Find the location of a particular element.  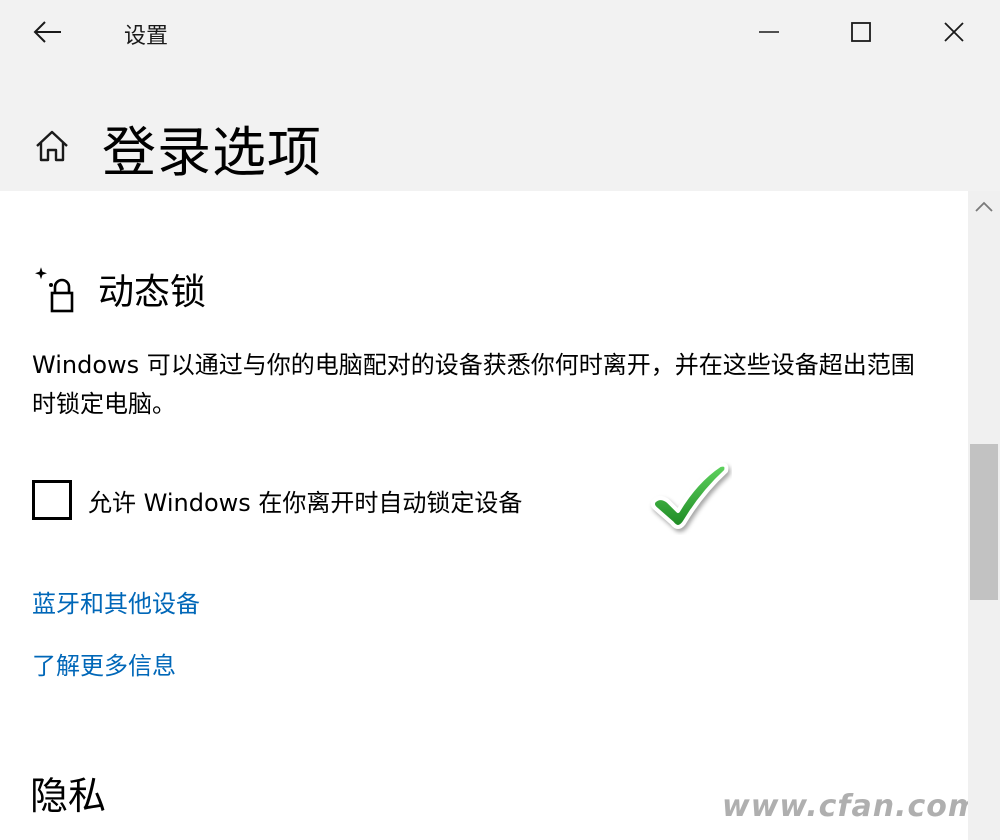

scroll-up-icon is located at coordinates (984, 206).